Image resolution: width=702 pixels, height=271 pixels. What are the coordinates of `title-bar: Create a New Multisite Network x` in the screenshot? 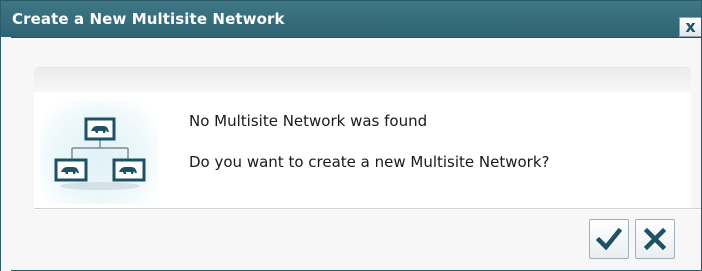 It's located at (351, 19).